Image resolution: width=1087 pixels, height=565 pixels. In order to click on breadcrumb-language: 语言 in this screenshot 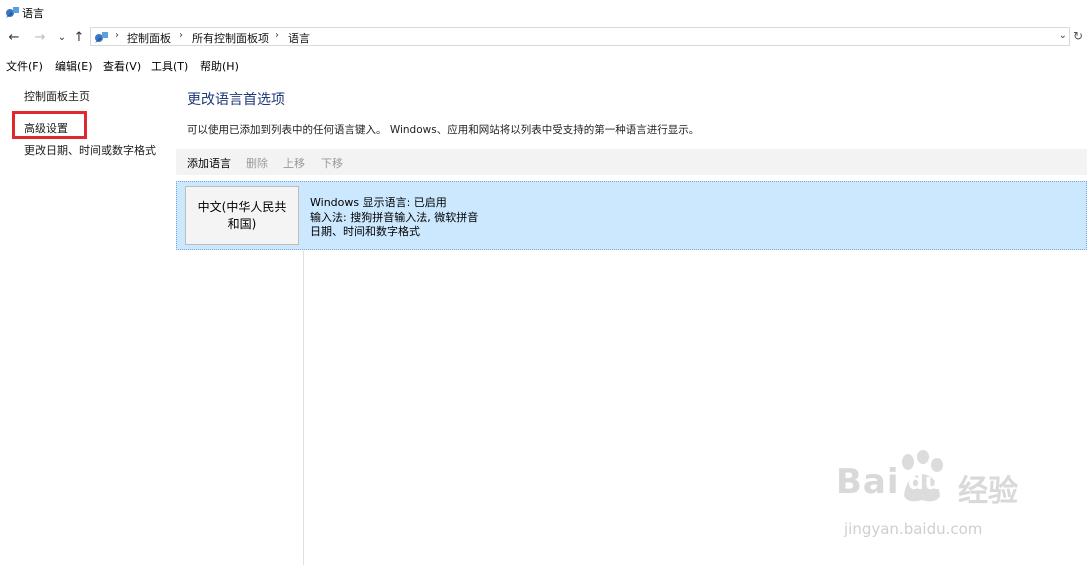, I will do `click(299, 38)`.